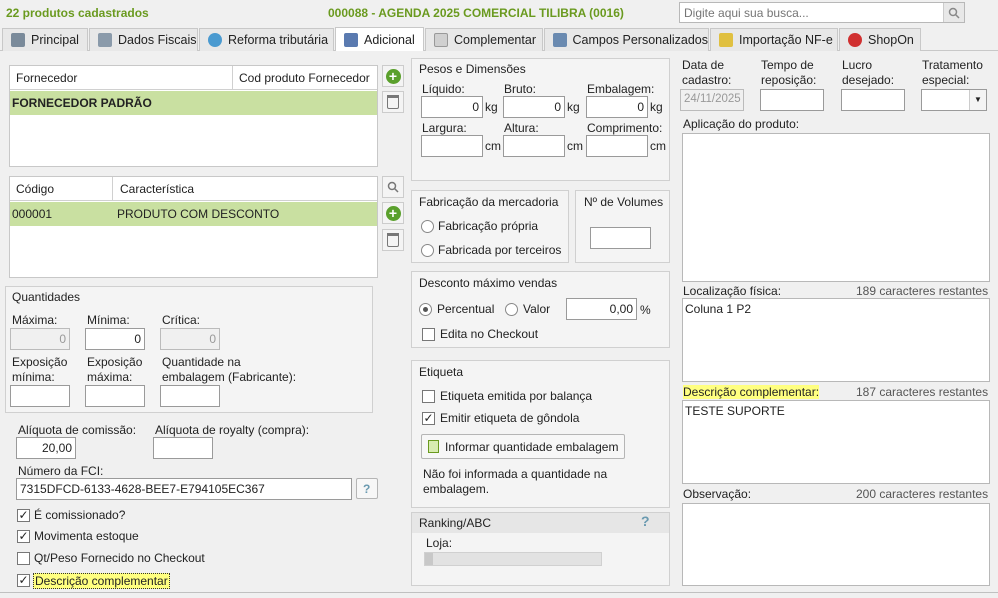 The image size is (998, 598). What do you see at coordinates (86, 536) in the screenshot?
I see `stock-label: Movimenta estoque` at bounding box center [86, 536].